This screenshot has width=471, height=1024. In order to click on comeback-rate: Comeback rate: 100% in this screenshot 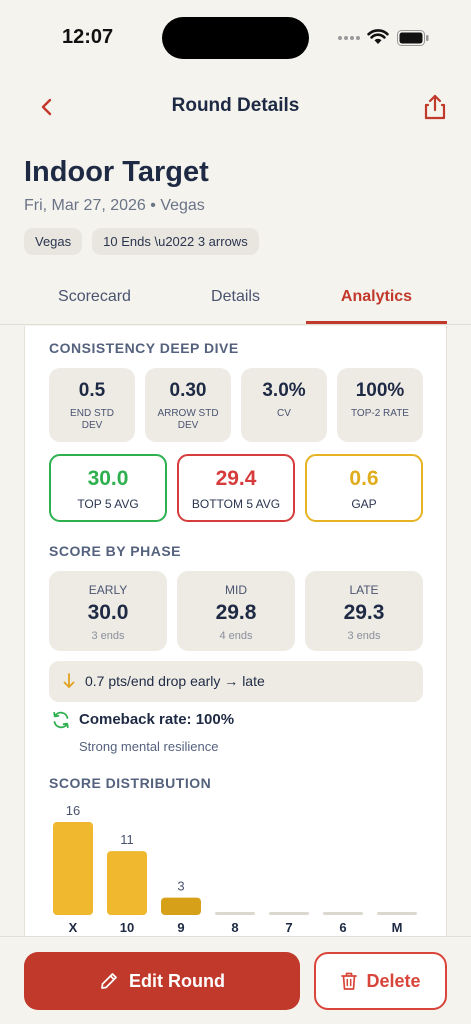, I will do `click(157, 719)`.